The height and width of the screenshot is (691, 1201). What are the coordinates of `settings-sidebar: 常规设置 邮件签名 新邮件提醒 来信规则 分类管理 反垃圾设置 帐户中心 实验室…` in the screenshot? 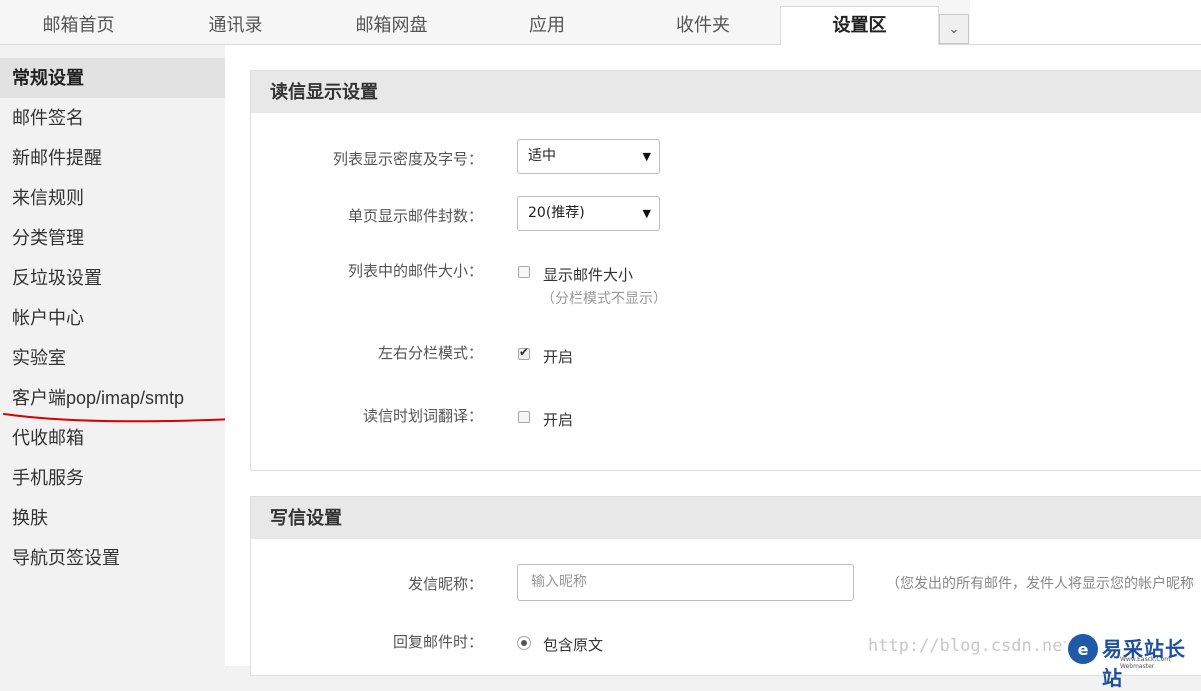 It's located at (112, 318).